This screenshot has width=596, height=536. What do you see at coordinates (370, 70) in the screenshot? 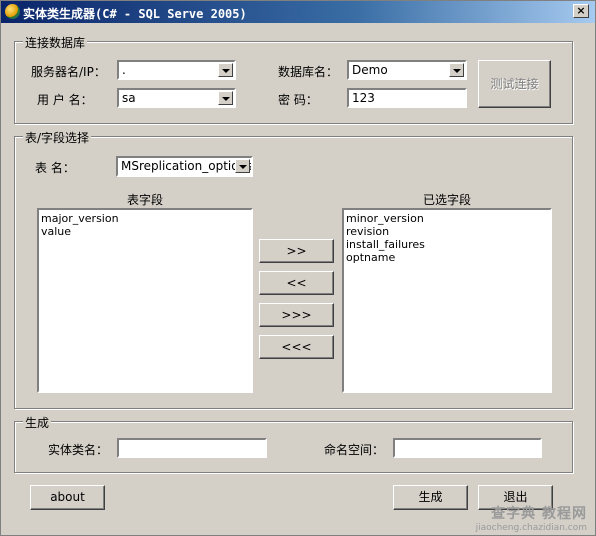
I see `database-value: Demo` at bounding box center [370, 70].